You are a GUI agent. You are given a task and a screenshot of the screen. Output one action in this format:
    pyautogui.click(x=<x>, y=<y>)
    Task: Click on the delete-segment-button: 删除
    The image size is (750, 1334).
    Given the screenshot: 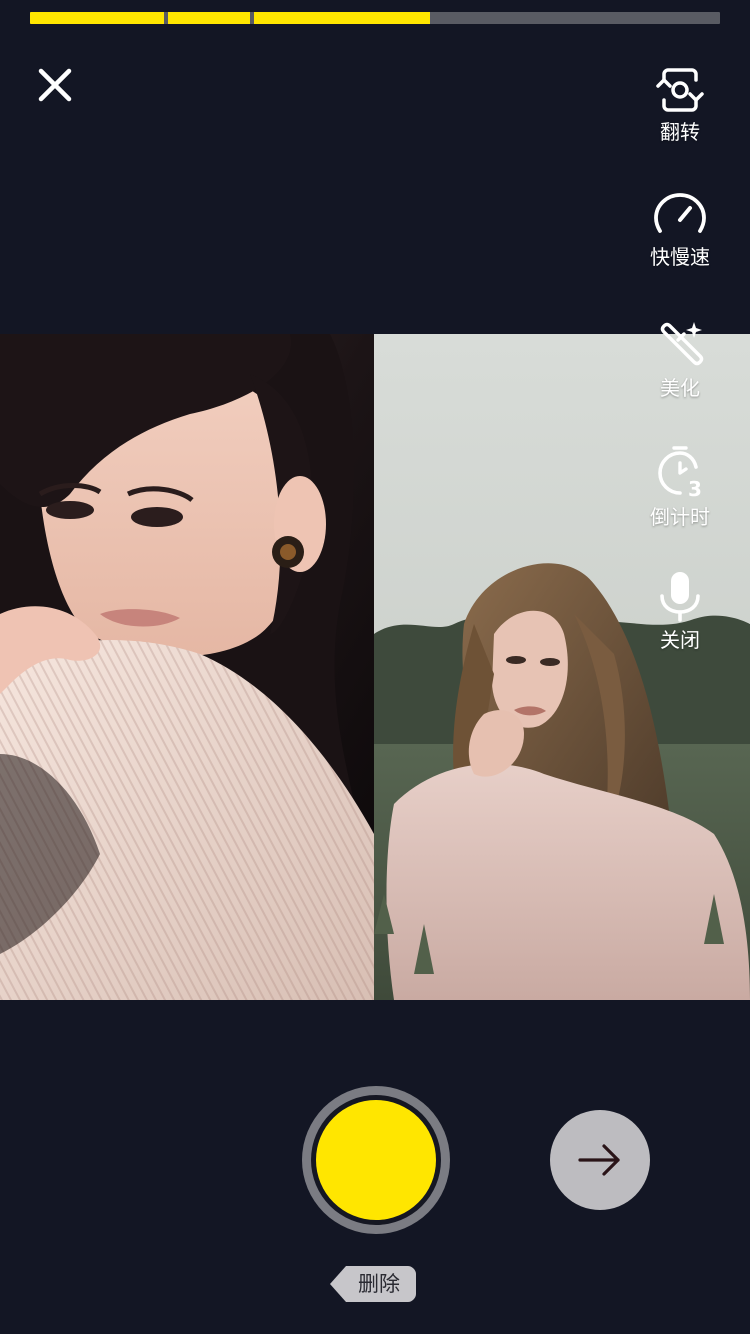 What is the action you would take?
    pyautogui.click(x=372, y=1284)
    